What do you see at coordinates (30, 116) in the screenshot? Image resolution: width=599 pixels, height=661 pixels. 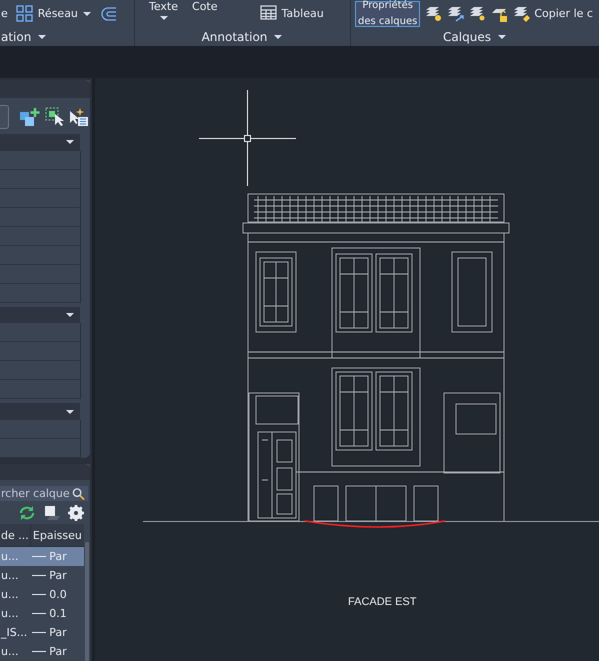 I see `add-selection-icon` at bounding box center [30, 116].